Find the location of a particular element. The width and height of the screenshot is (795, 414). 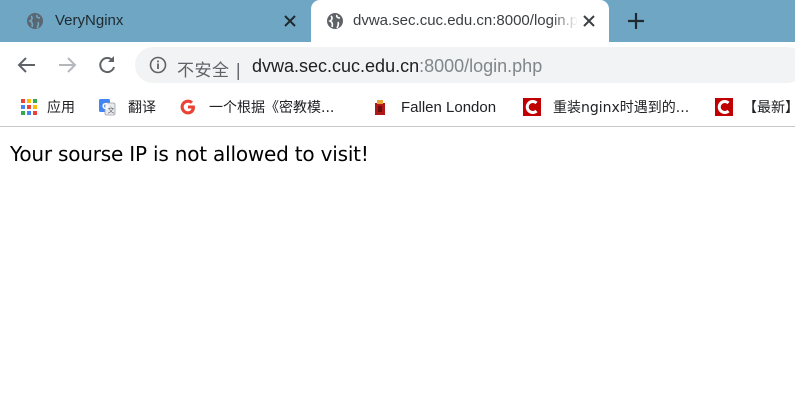

new-tab-button is located at coordinates (636, 21).